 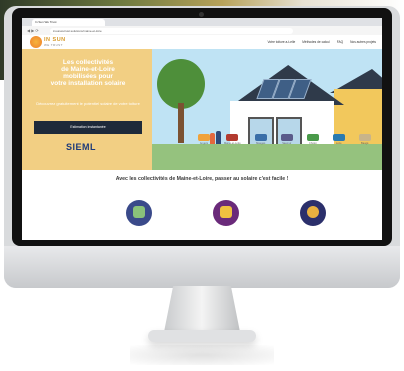 What do you see at coordinates (267, 157) in the screenshot?
I see `ground` at bounding box center [267, 157].